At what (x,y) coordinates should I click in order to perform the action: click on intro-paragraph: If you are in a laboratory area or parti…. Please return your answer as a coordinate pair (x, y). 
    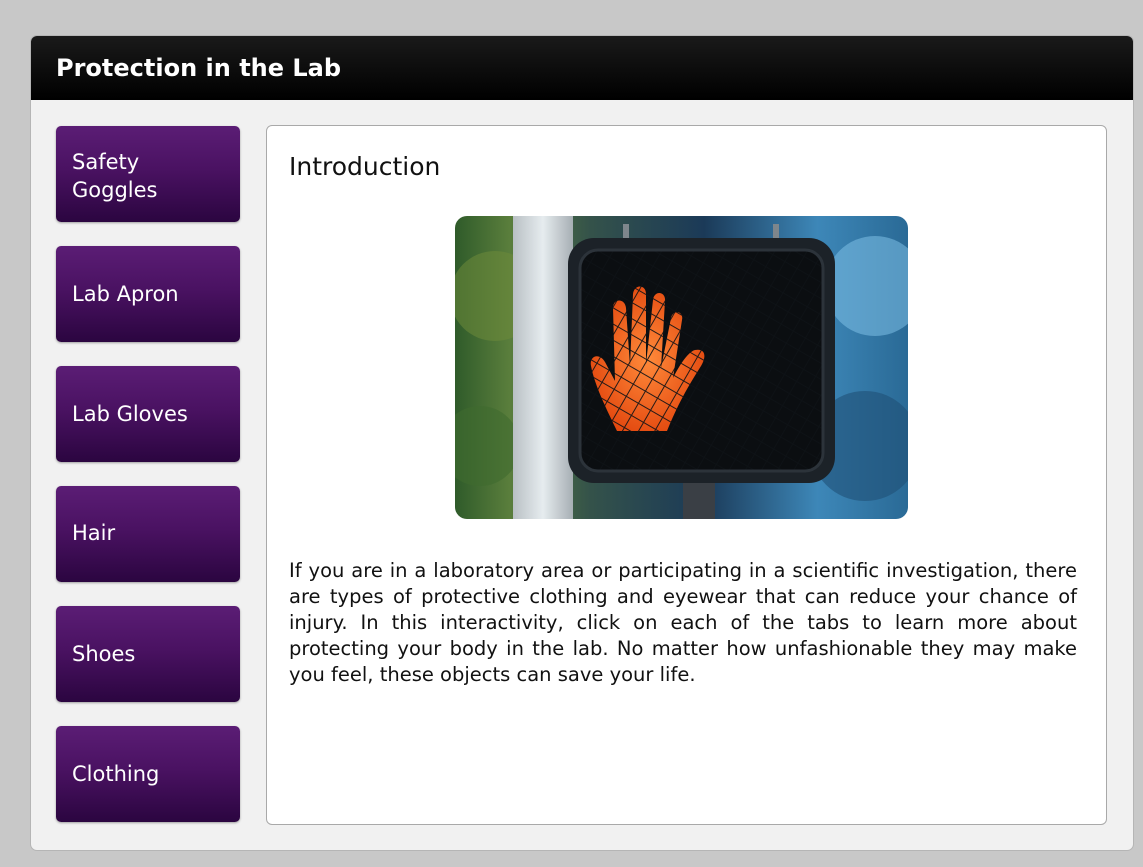
    Looking at the image, I should click on (683, 622).